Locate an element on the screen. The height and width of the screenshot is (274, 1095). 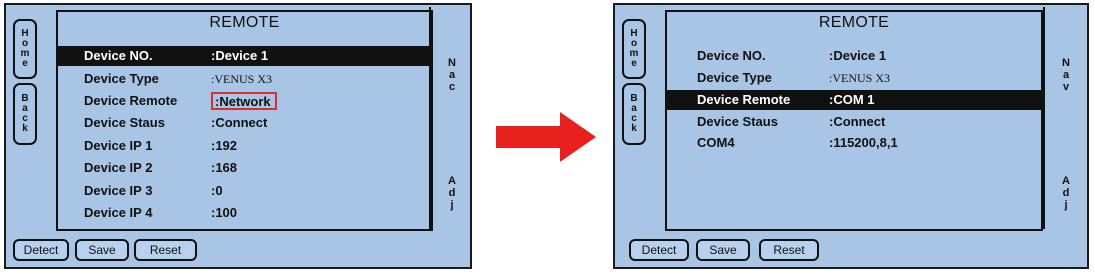
side-control-bar: N a c A d j is located at coordinates (451, 118).